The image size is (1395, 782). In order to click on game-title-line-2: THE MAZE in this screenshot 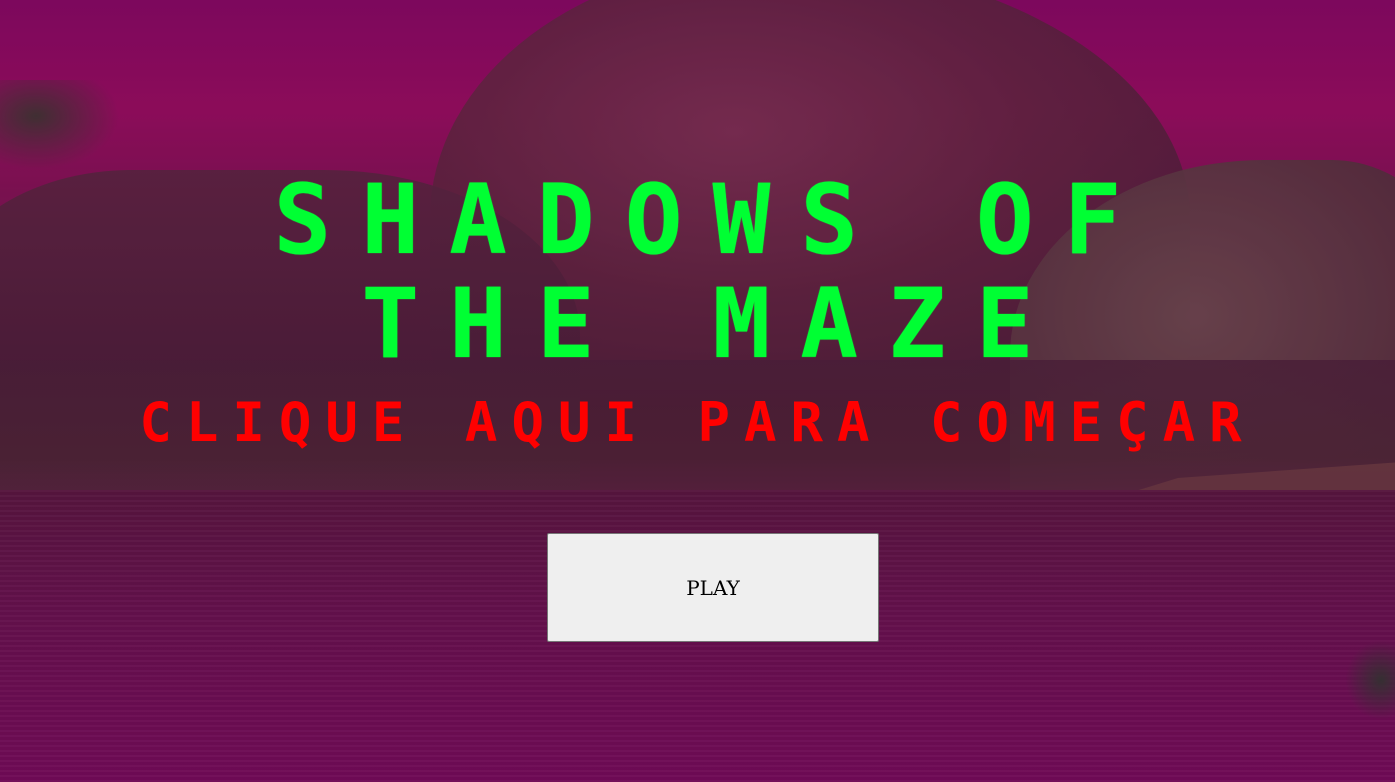, I will do `click(712, 324)`.